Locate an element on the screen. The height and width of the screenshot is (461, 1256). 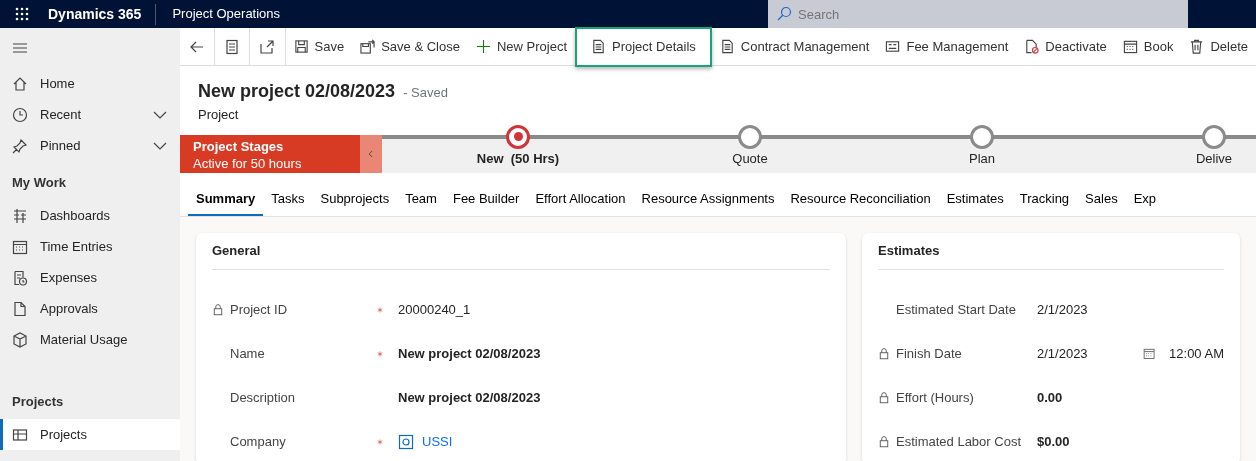
tab: Subprojects is located at coordinates (355, 197).